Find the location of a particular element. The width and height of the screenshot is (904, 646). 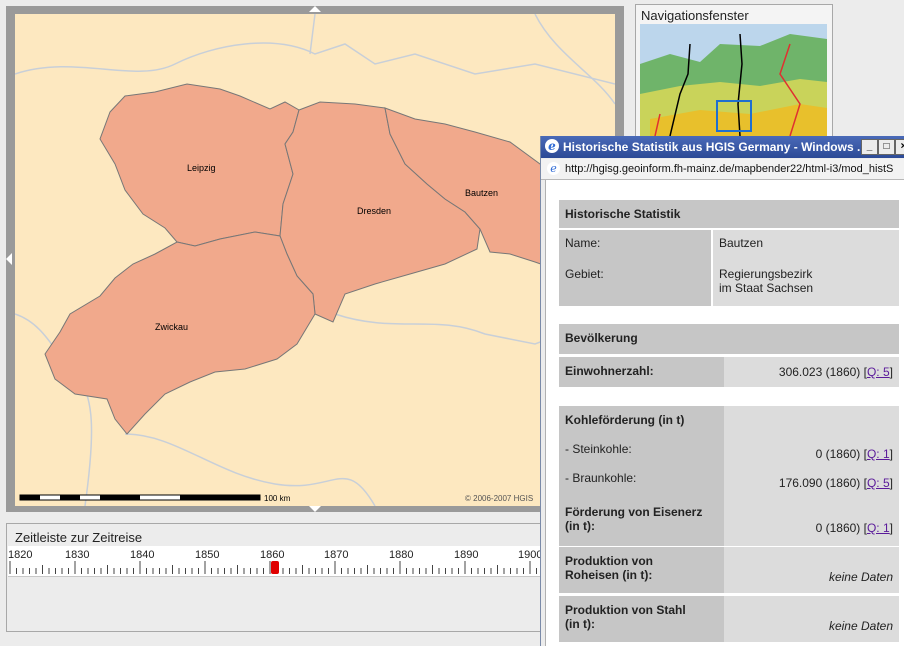

name-label: Name: Gebiet: is located at coordinates (635, 268).